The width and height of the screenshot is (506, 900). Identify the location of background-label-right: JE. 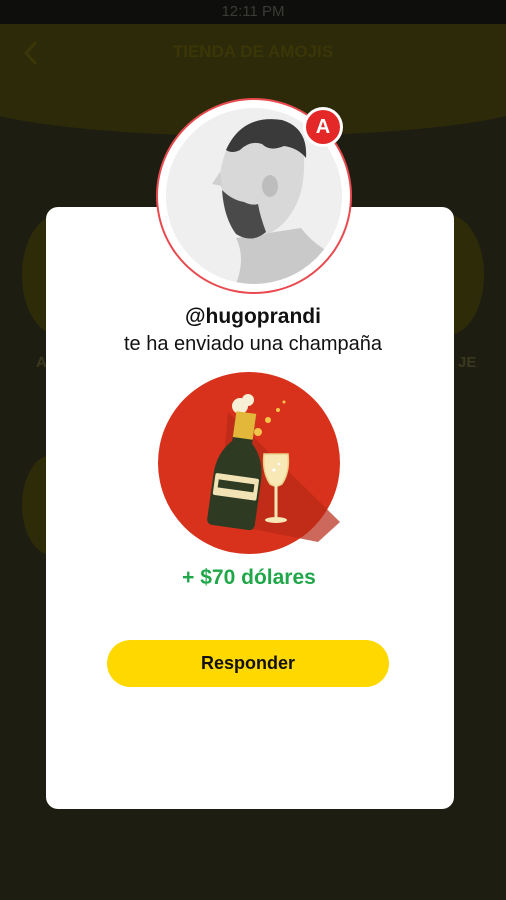
(467, 362).